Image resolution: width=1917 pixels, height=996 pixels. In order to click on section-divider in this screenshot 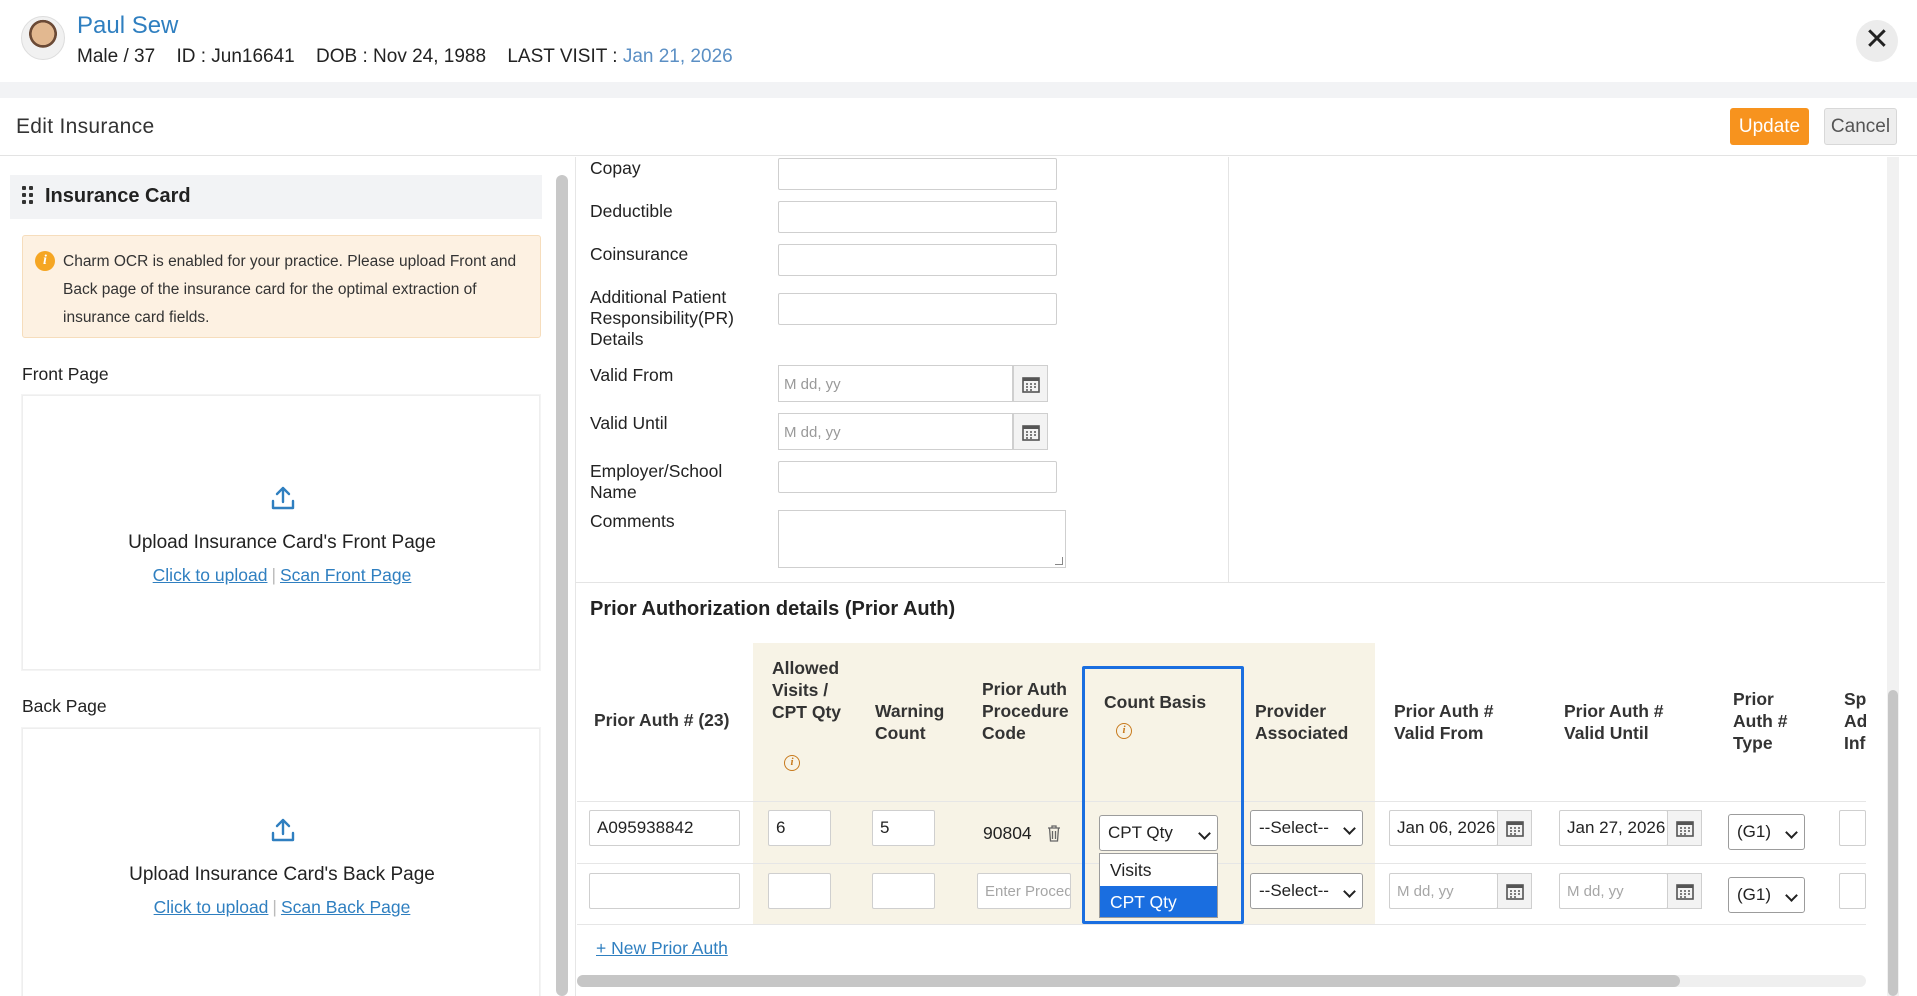, I will do `click(1230, 582)`.